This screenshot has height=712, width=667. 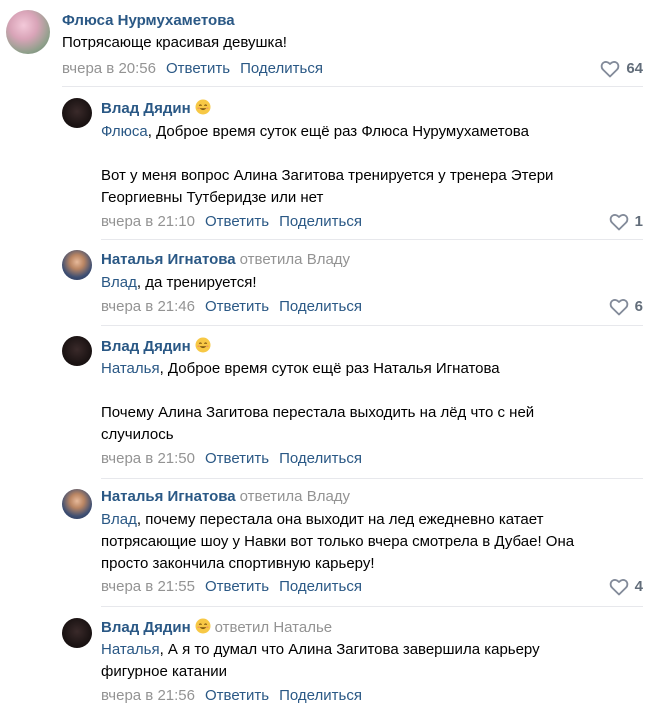 I want to click on comment-text-line: фигурное катании, so click(x=164, y=671).